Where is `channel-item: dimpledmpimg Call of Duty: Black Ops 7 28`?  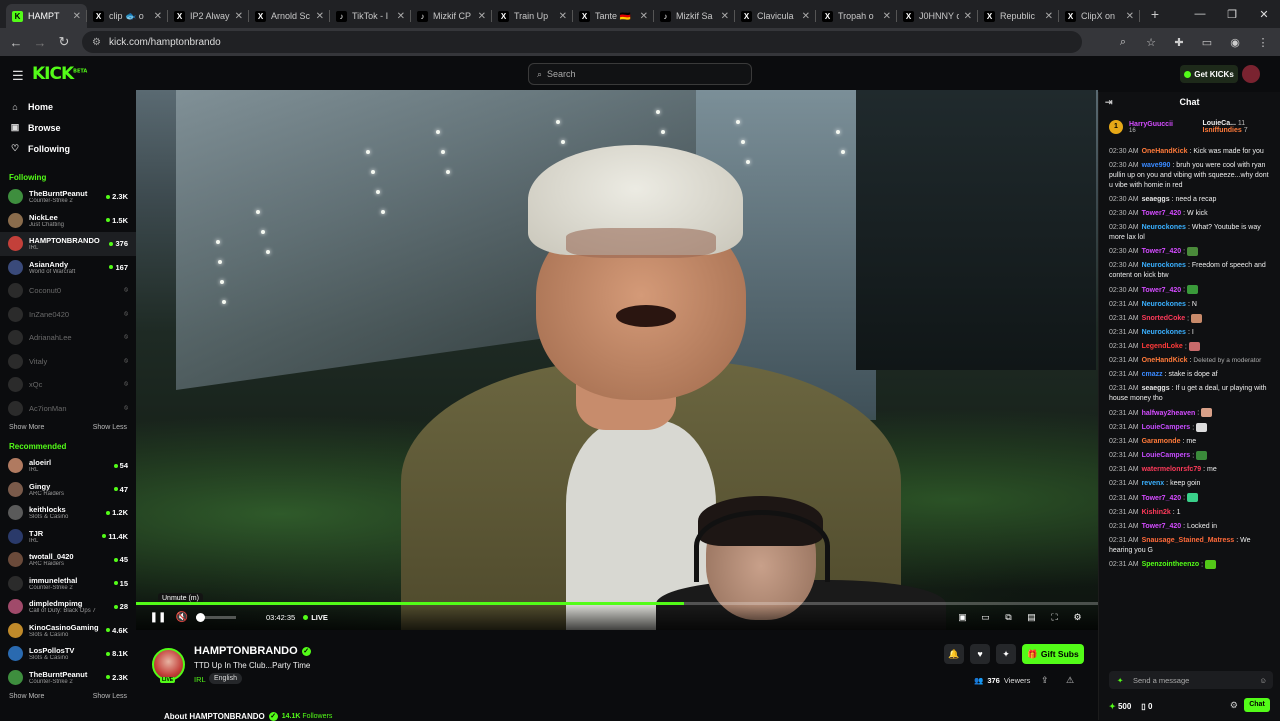
channel-item: dimpledmpimg Call of Duty: Black Ops 7 28 is located at coordinates (68, 607).